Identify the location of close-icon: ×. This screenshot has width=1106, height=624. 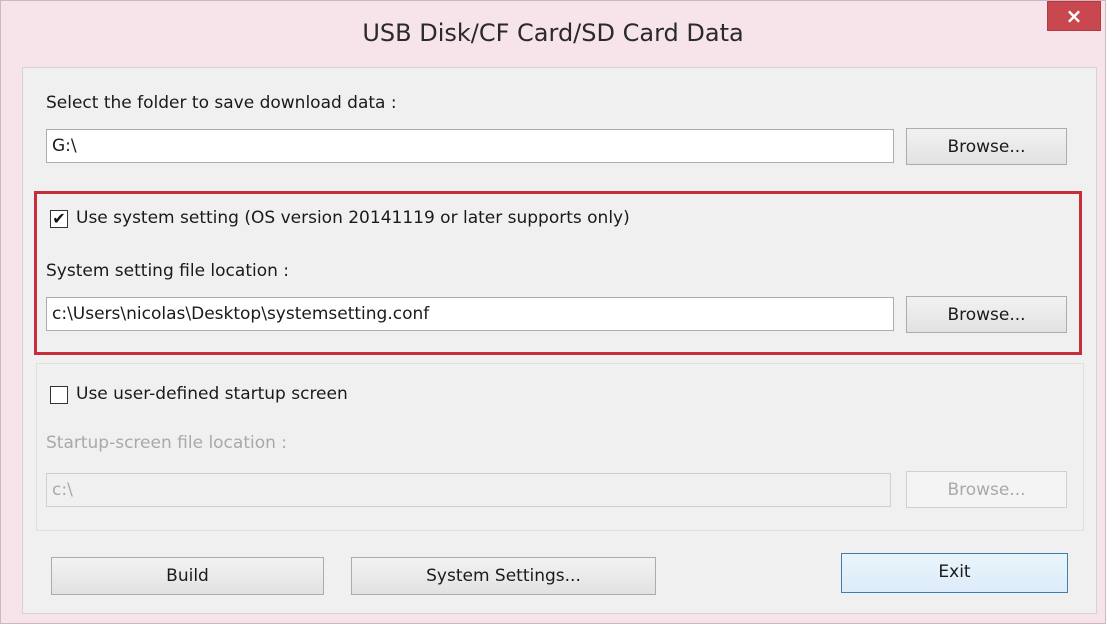
(1074, 16).